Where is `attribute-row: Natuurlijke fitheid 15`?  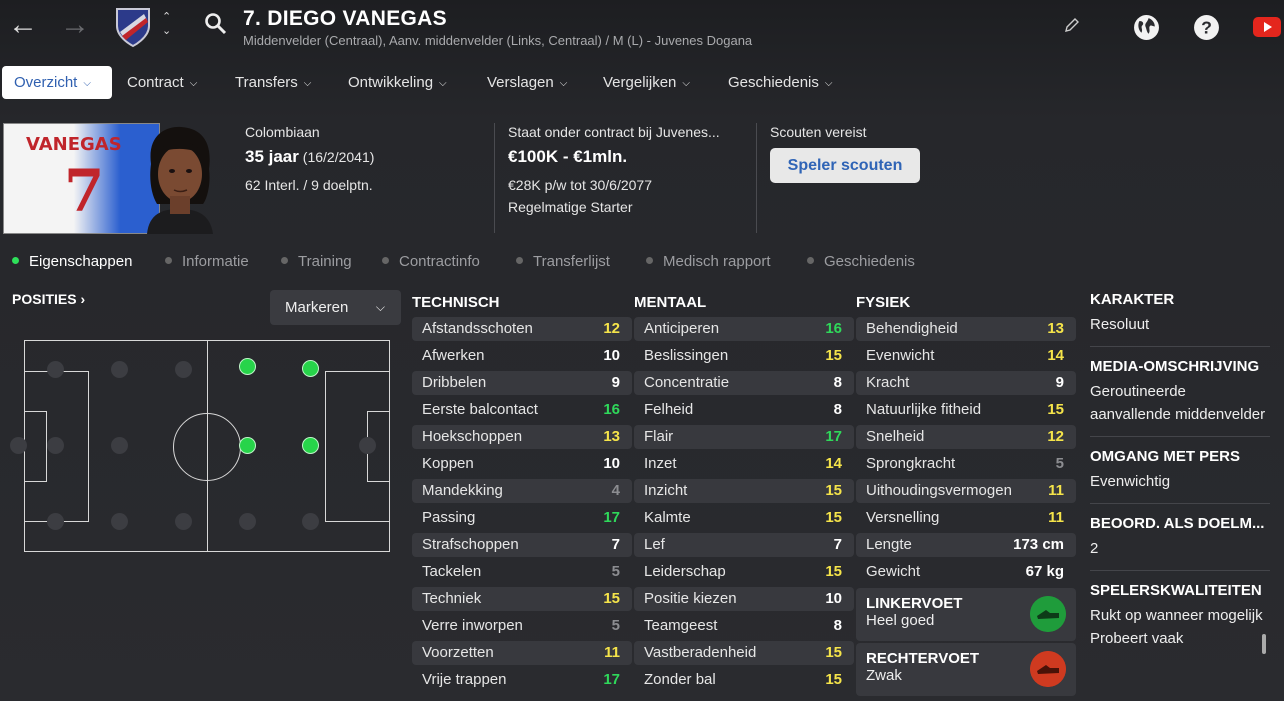 attribute-row: Natuurlijke fitheid 15 is located at coordinates (966, 410).